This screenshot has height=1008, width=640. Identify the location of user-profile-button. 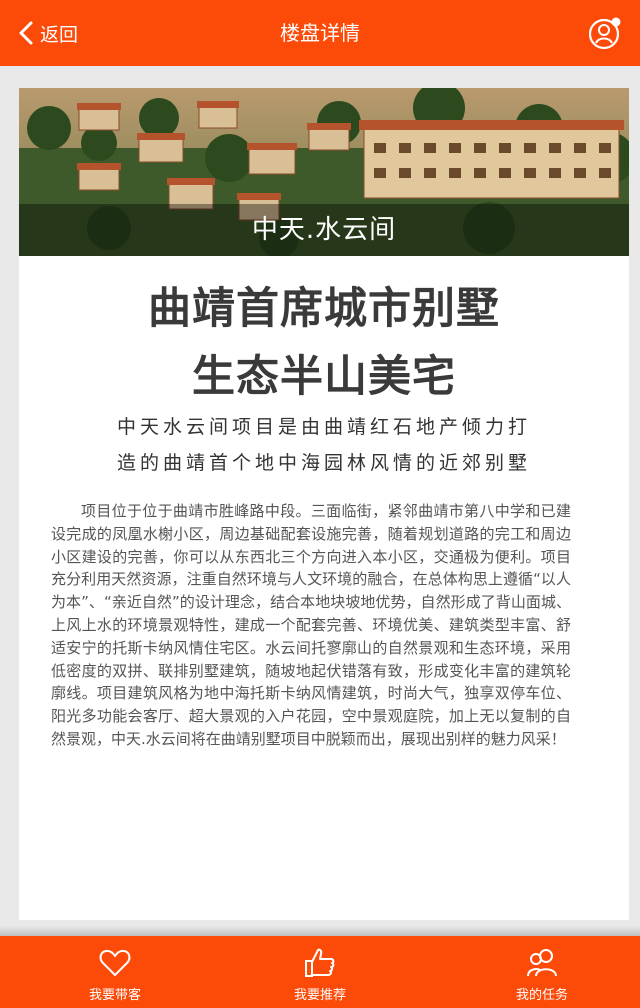
(605, 33).